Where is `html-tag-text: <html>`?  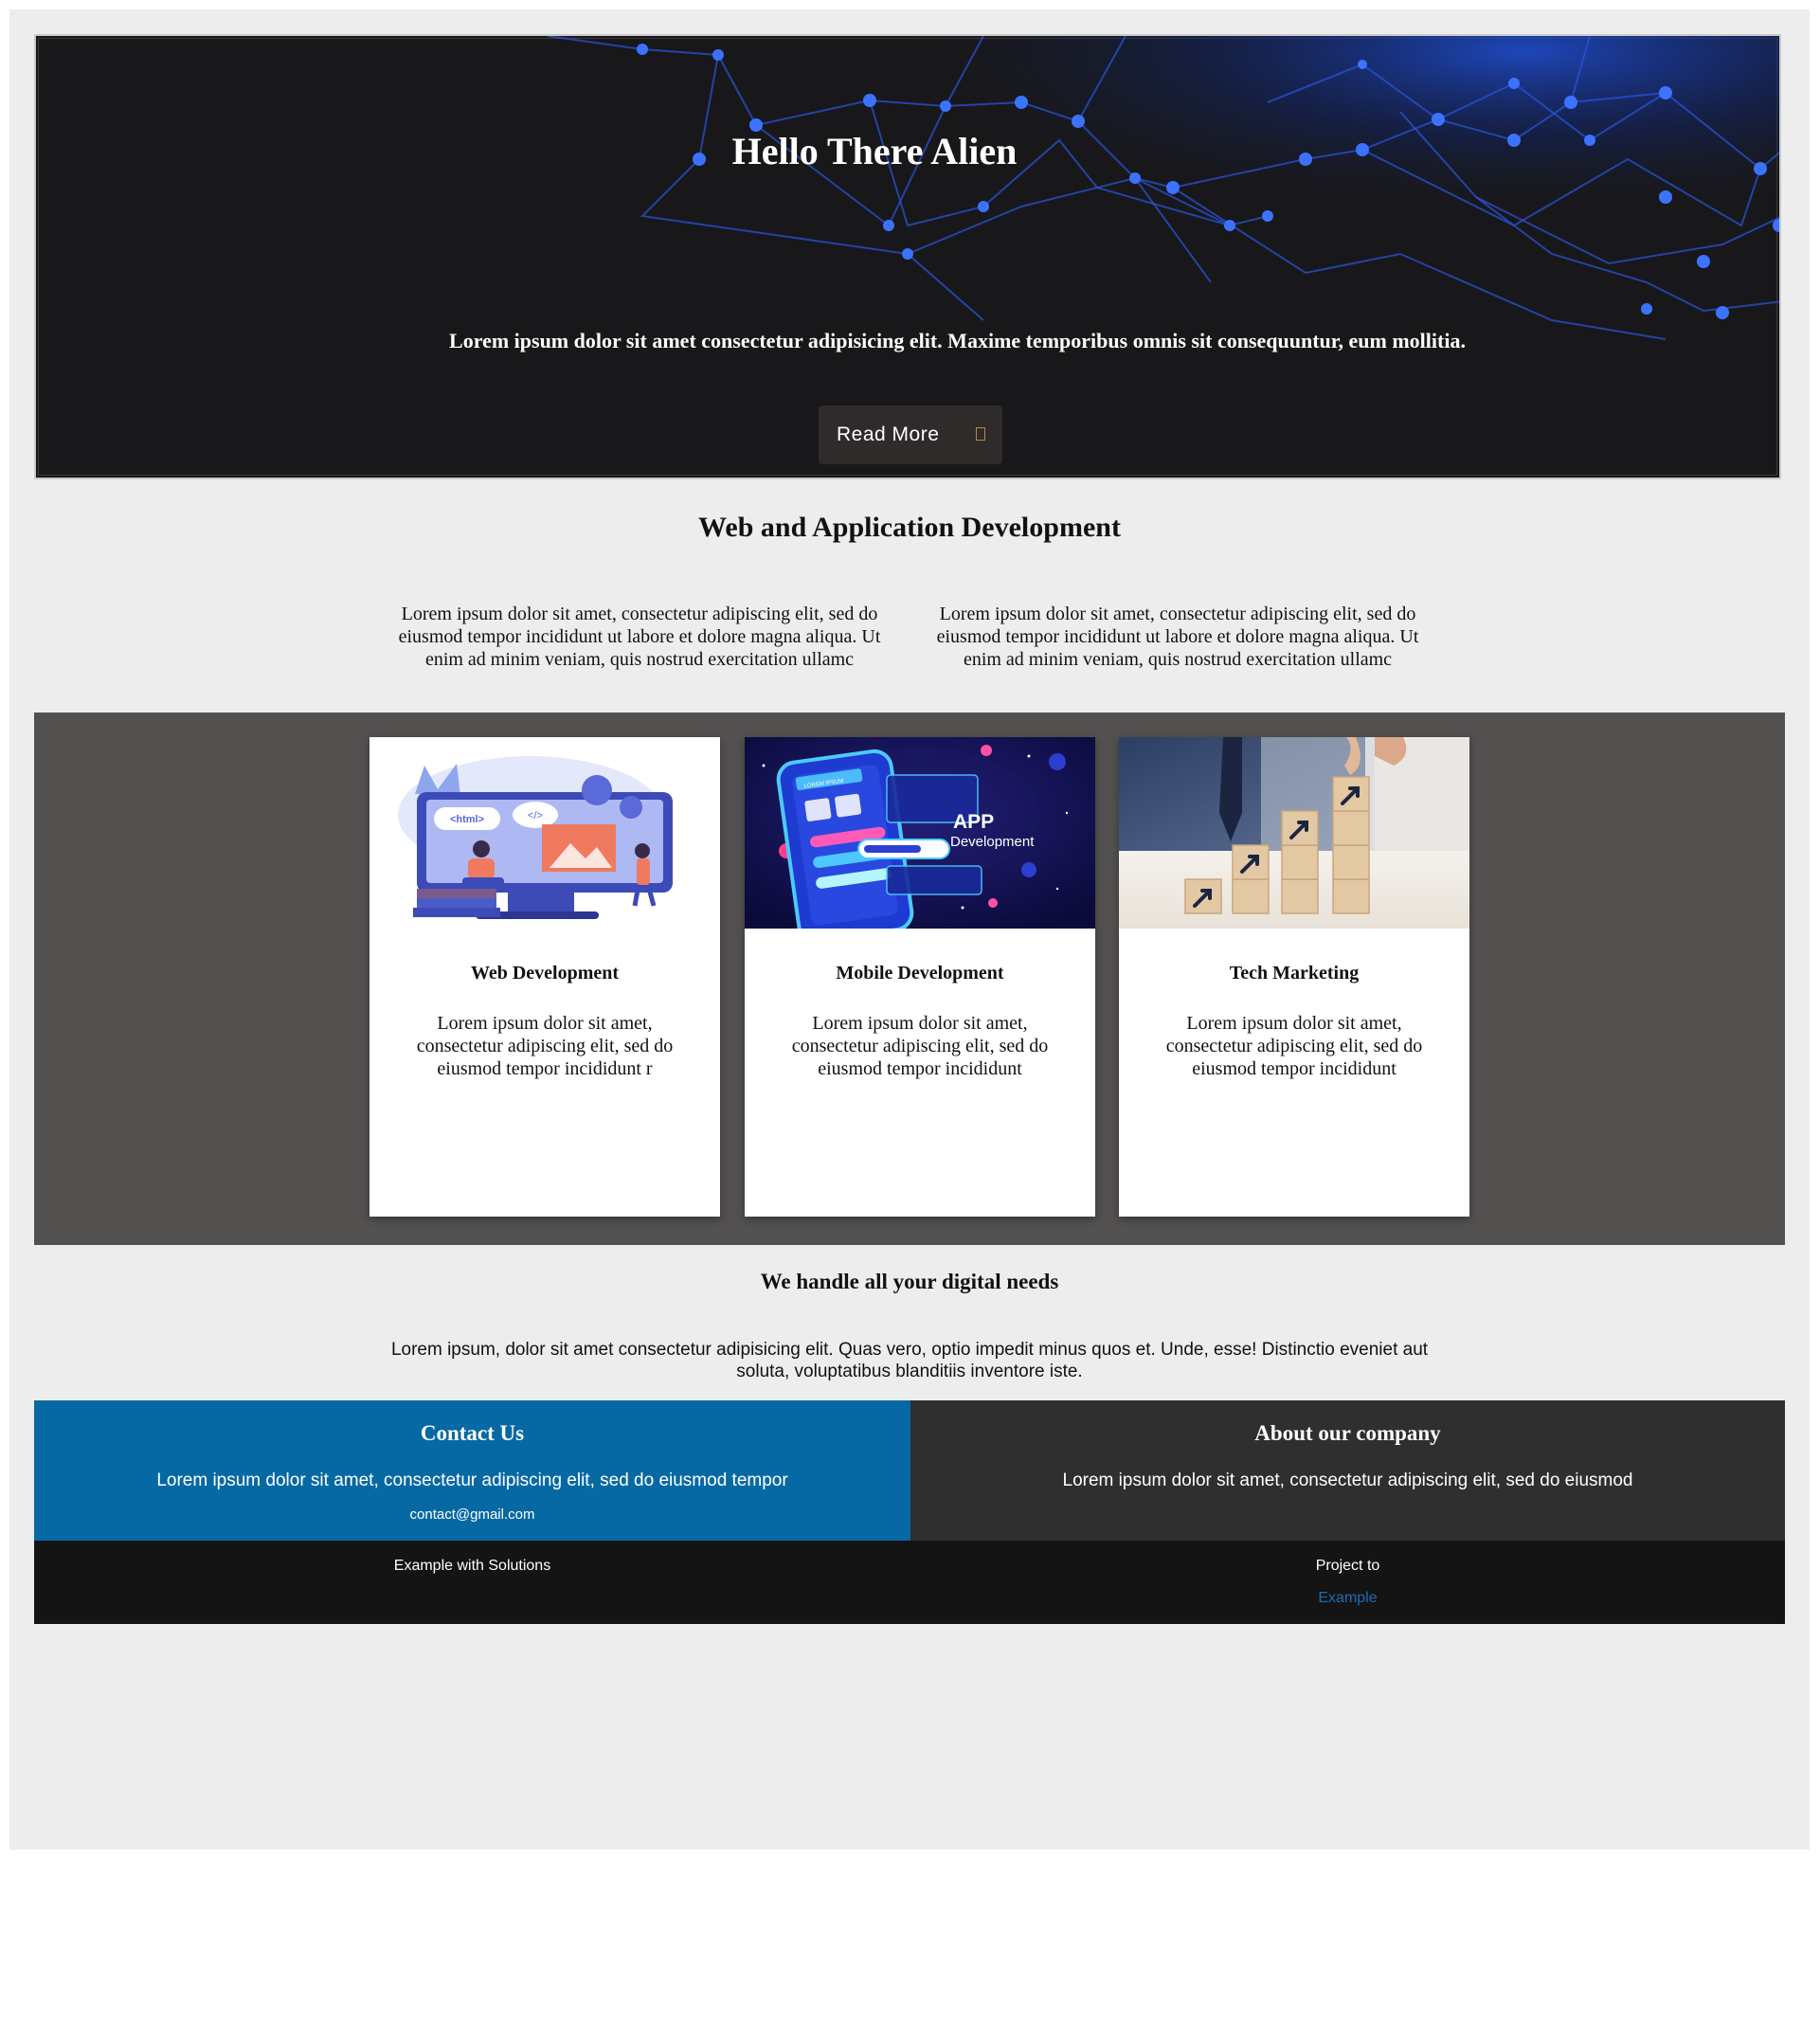 html-tag-text: <html> is located at coordinates (467, 819).